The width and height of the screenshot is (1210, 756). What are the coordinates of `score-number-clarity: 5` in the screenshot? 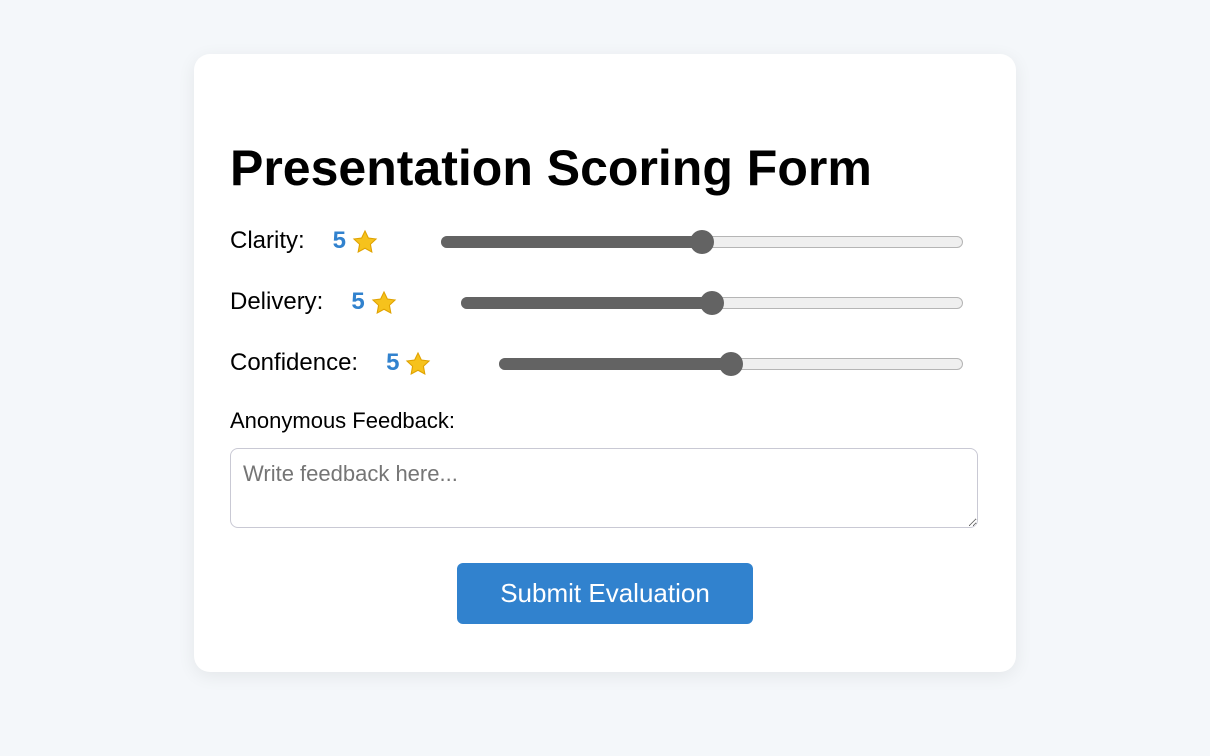 It's located at (339, 240).